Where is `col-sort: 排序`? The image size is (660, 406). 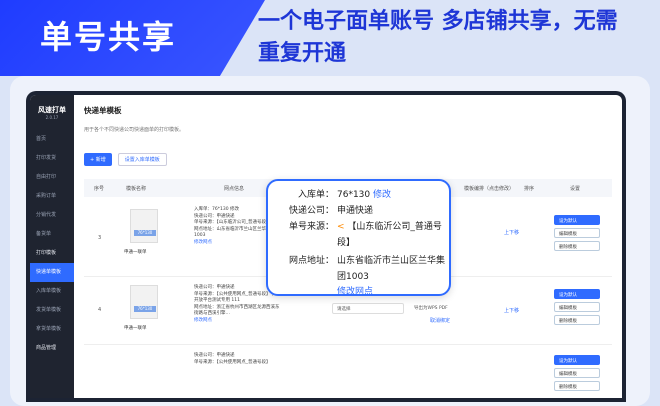 col-sort: 排序 is located at coordinates (529, 189).